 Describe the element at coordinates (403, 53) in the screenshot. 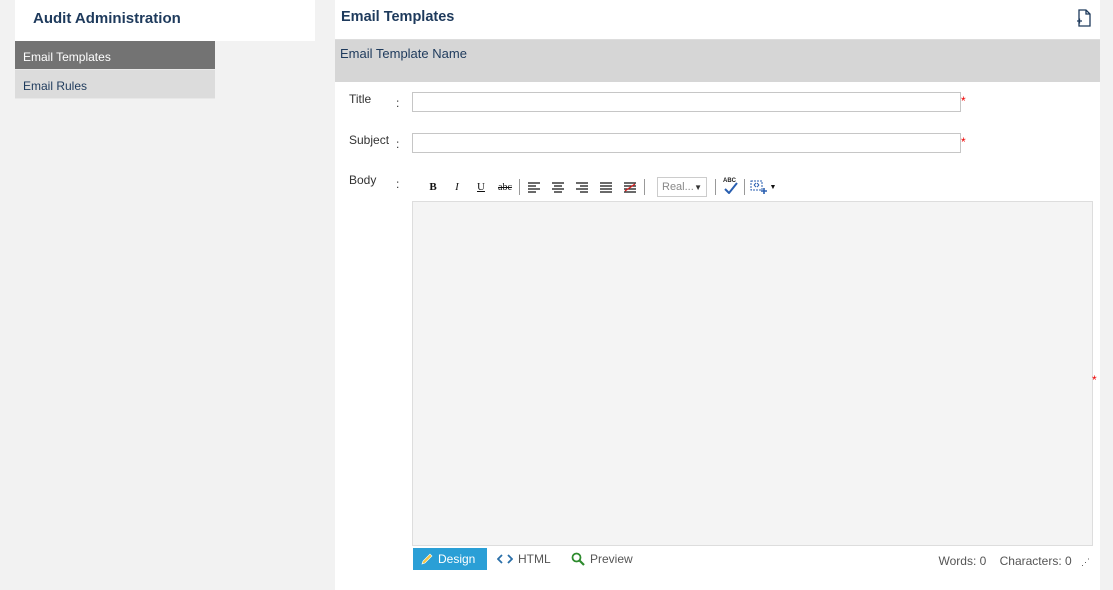

I see `section-title: Email Template Name` at that location.